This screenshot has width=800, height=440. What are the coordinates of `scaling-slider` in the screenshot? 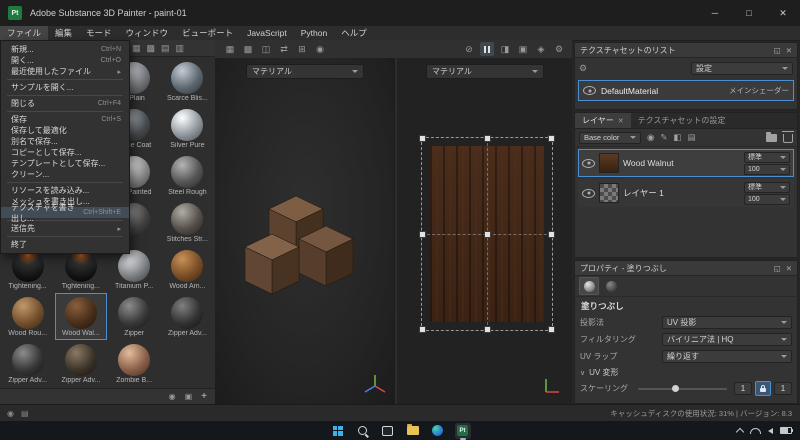 It's located at (682, 388).